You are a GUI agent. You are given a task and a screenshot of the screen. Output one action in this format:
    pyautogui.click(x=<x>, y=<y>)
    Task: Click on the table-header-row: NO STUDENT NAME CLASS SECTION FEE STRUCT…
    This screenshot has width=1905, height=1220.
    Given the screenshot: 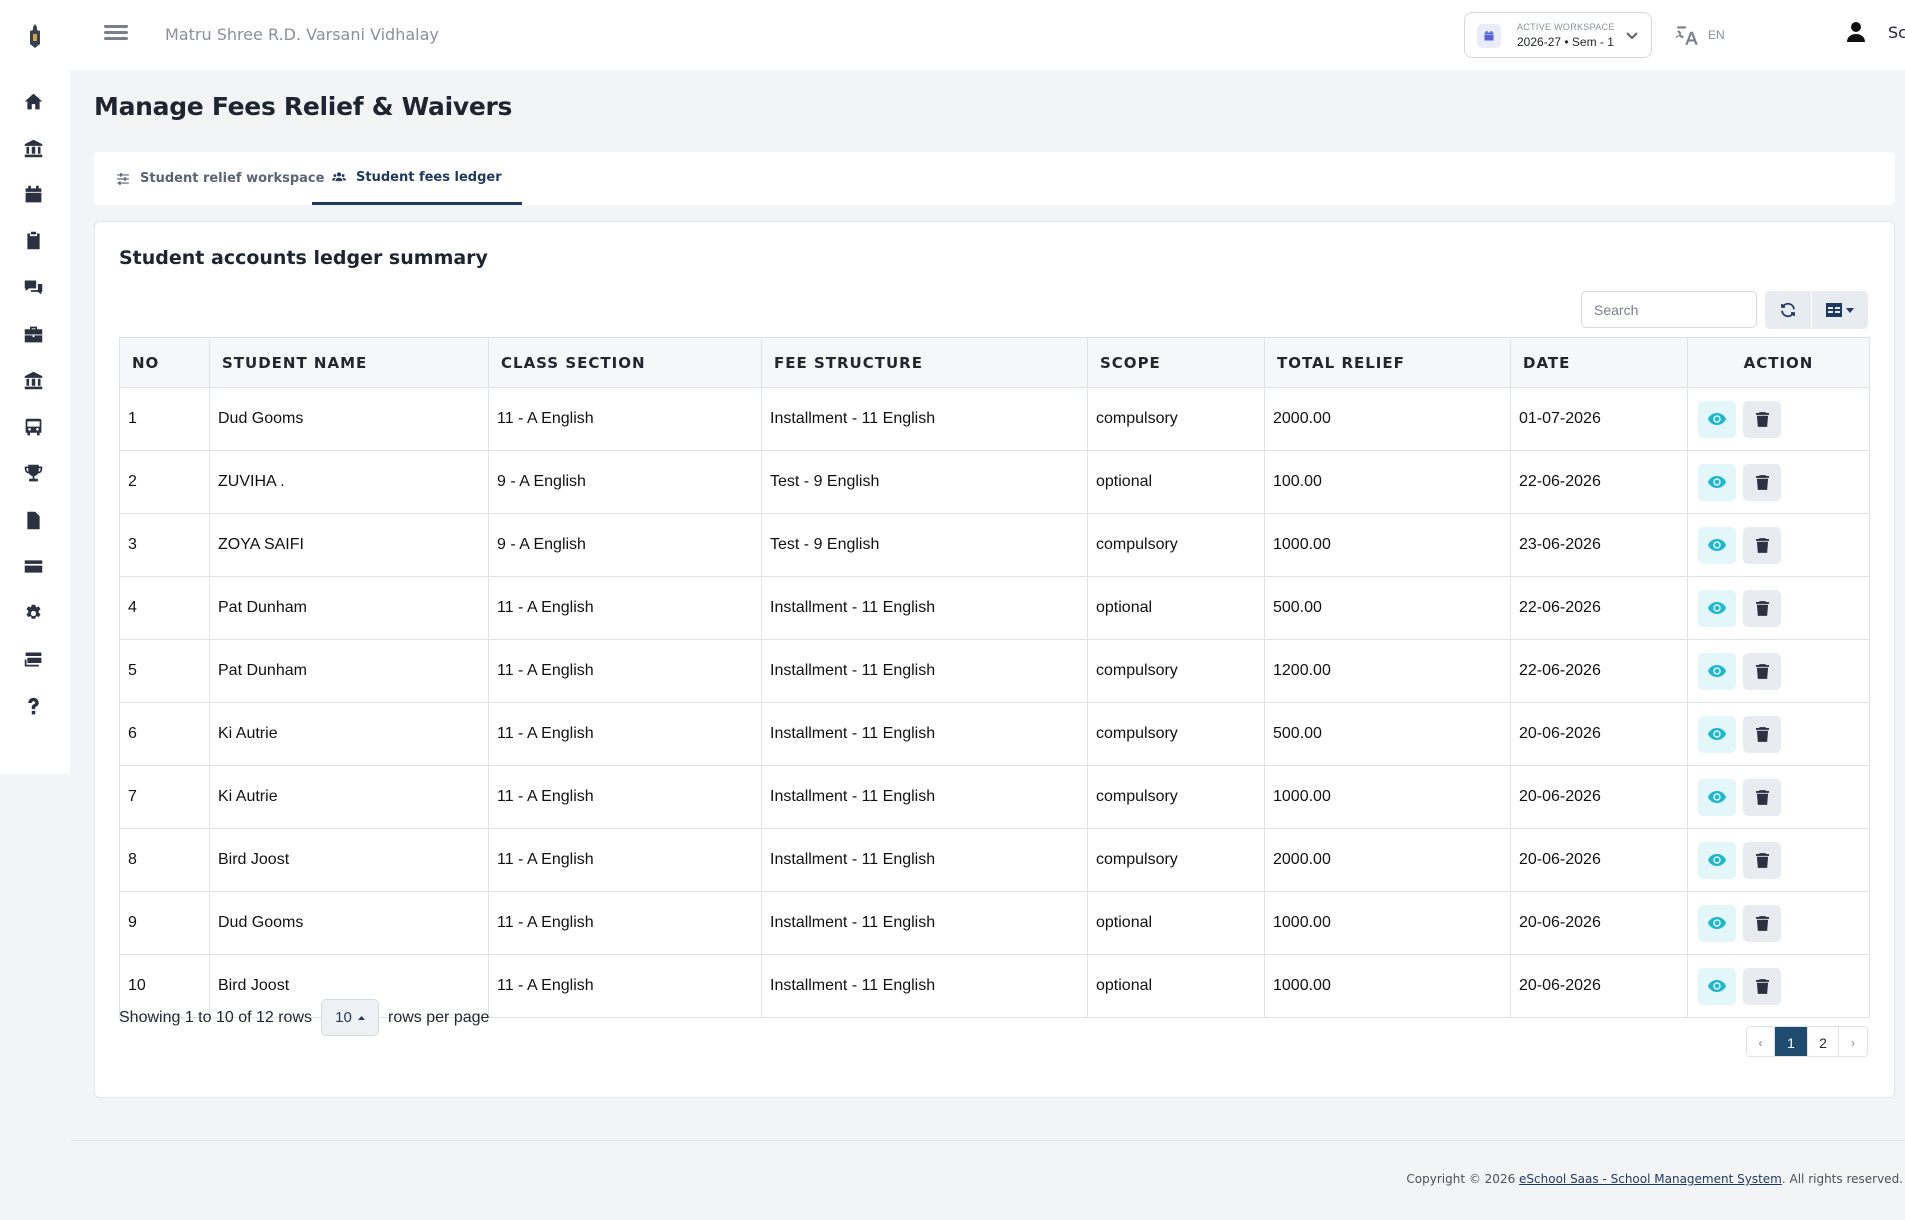 What is the action you would take?
    pyautogui.click(x=994, y=362)
    